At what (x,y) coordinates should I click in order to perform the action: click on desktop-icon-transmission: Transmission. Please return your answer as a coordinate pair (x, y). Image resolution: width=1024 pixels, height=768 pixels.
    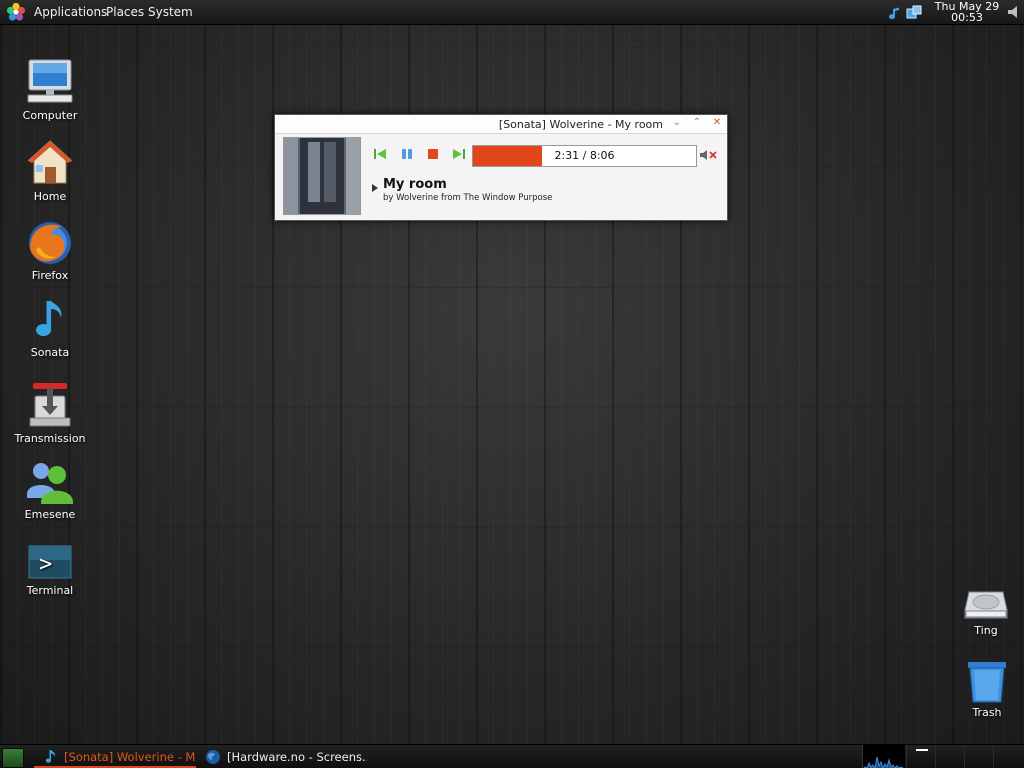
    Looking at the image, I should click on (50, 412).